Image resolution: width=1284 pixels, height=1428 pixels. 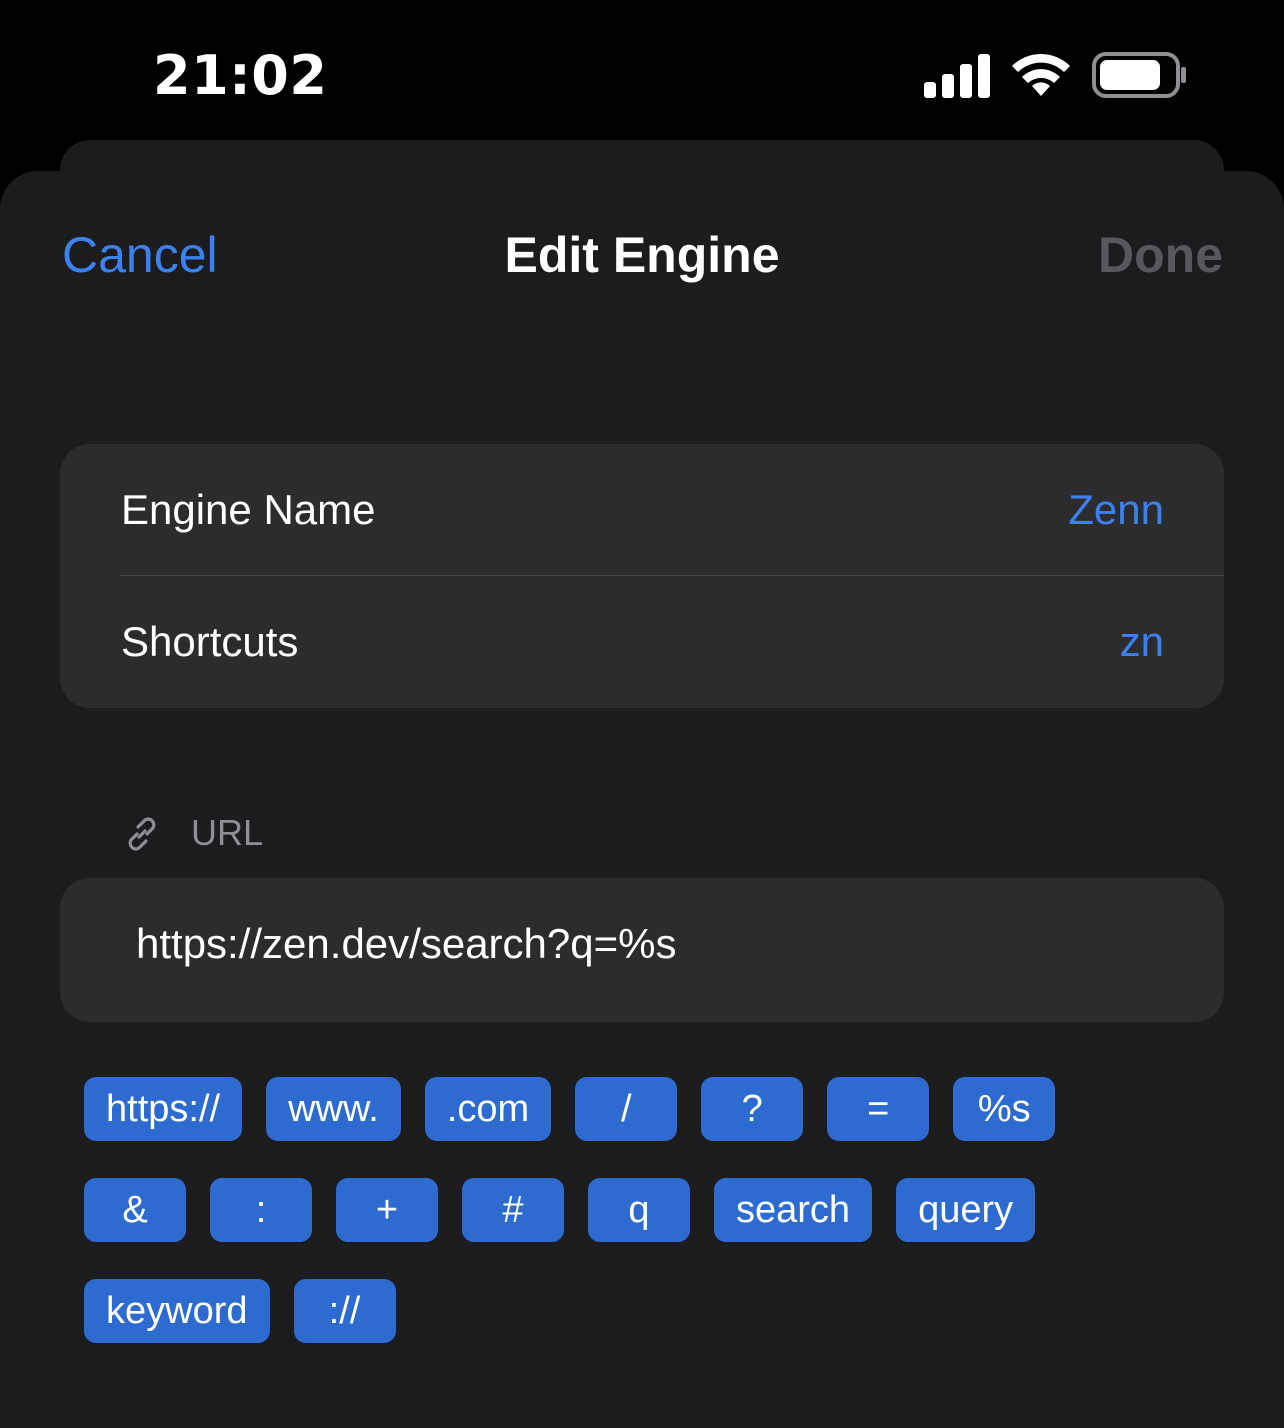 What do you see at coordinates (142, 834) in the screenshot?
I see `link-icon` at bounding box center [142, 834].